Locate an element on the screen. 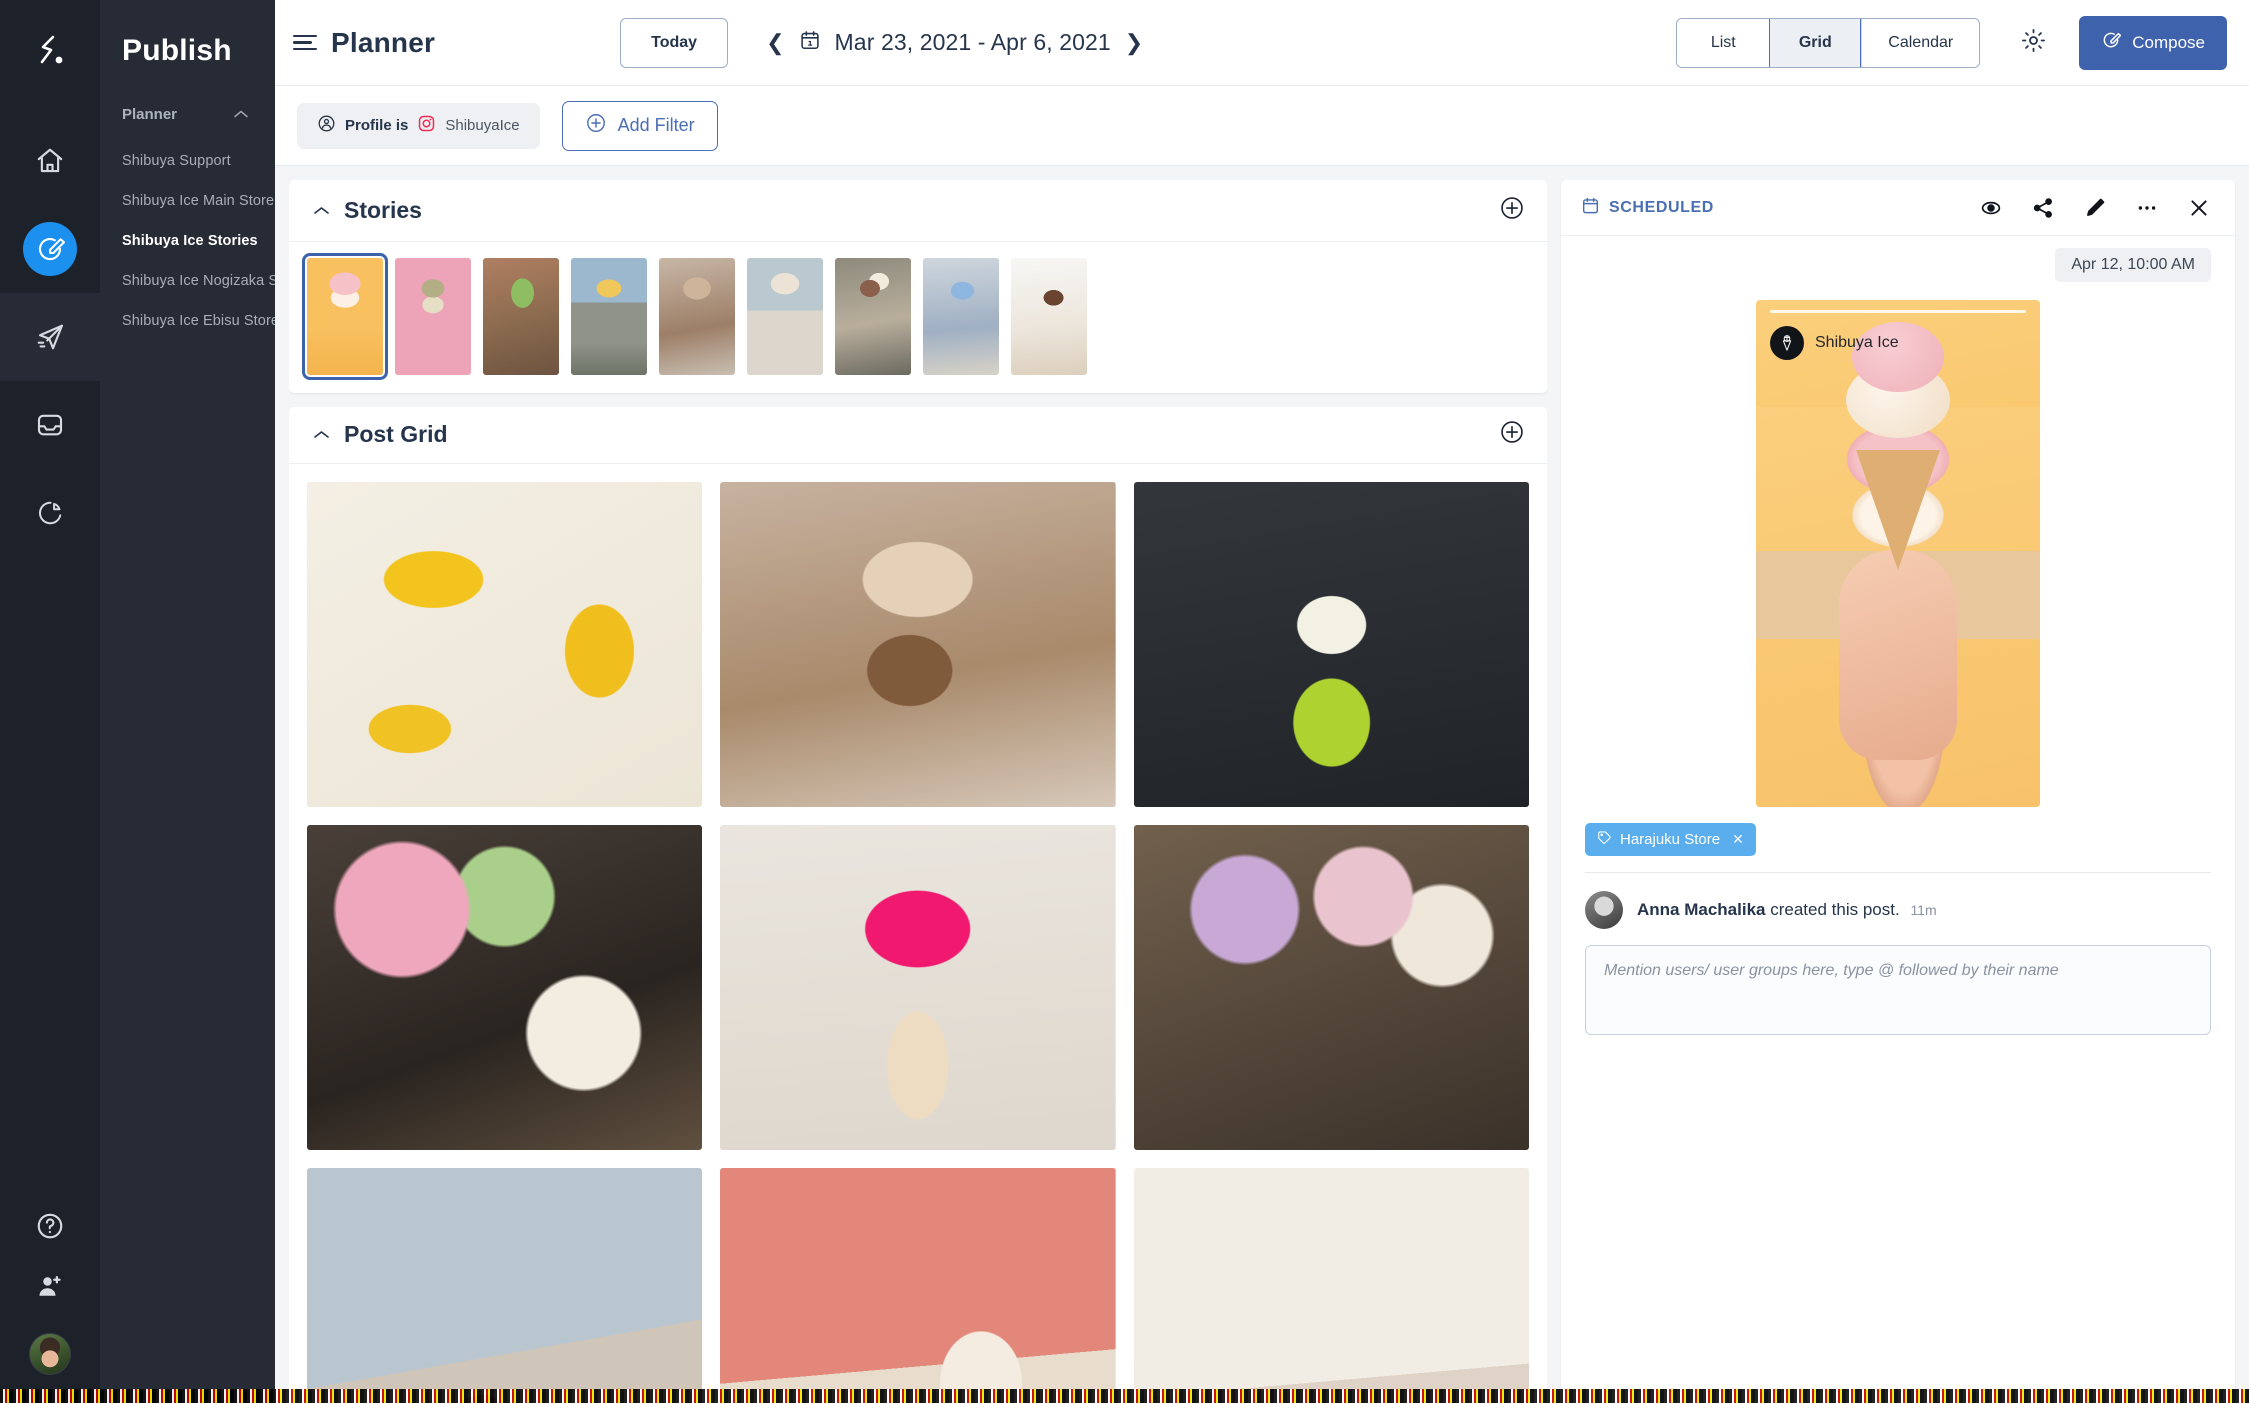  profile-icon is located at coordinates (326, 125).